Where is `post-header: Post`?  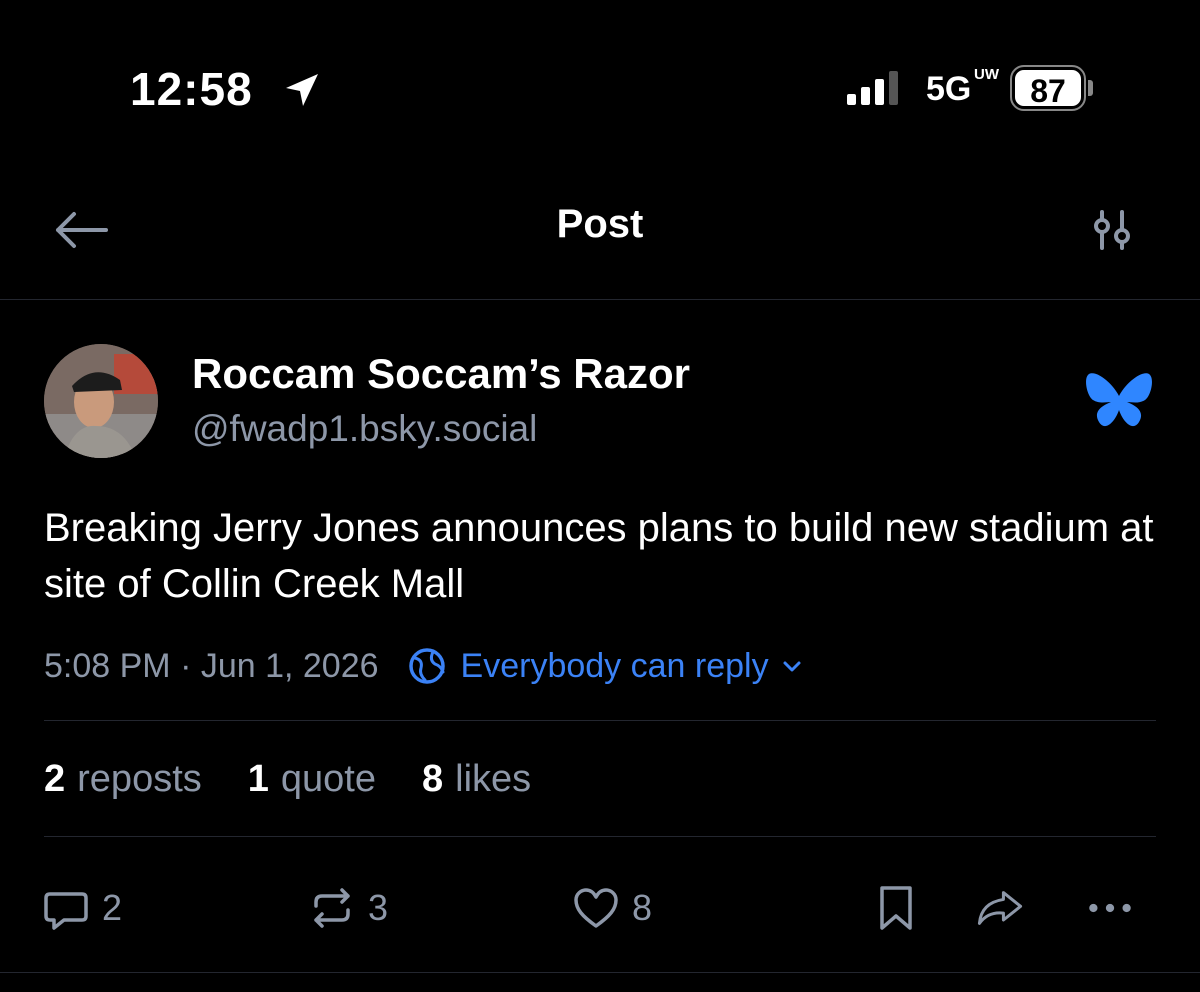
post-header: Post is located at coordinates (600, 245).